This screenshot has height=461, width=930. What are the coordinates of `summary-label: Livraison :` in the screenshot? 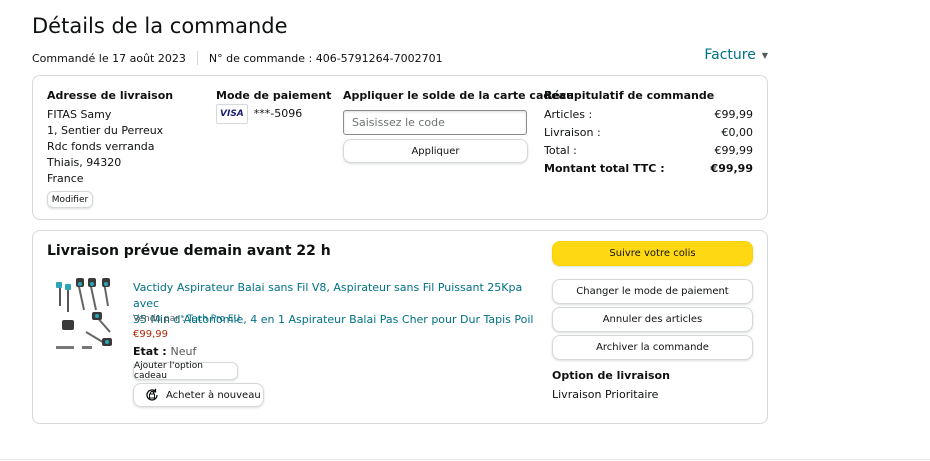 It's located at (572, 132).